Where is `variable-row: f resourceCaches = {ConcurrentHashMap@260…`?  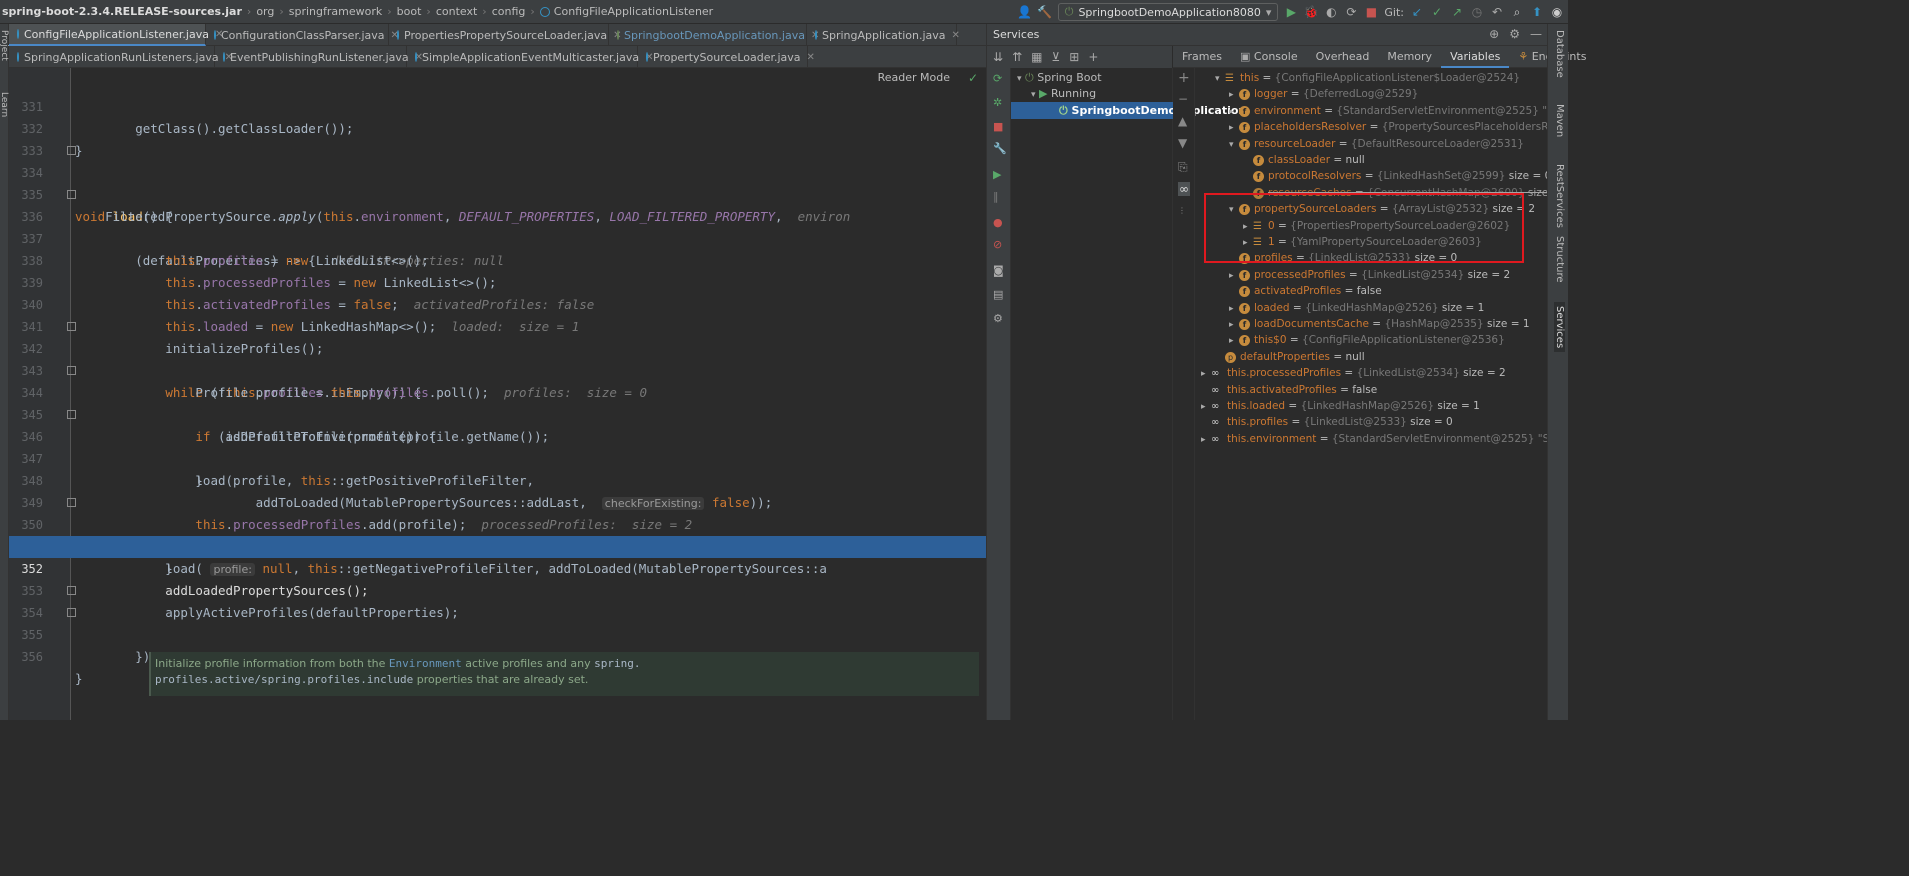 variable-row: f resourceCaches = {ConcurrentHashMap@260… is located at coordinates (1395, 193).